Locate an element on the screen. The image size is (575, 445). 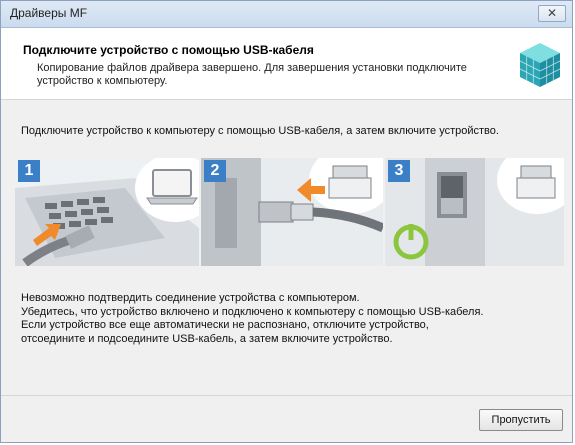
step-3-panel: 3 is located at coordinates (474, 212).